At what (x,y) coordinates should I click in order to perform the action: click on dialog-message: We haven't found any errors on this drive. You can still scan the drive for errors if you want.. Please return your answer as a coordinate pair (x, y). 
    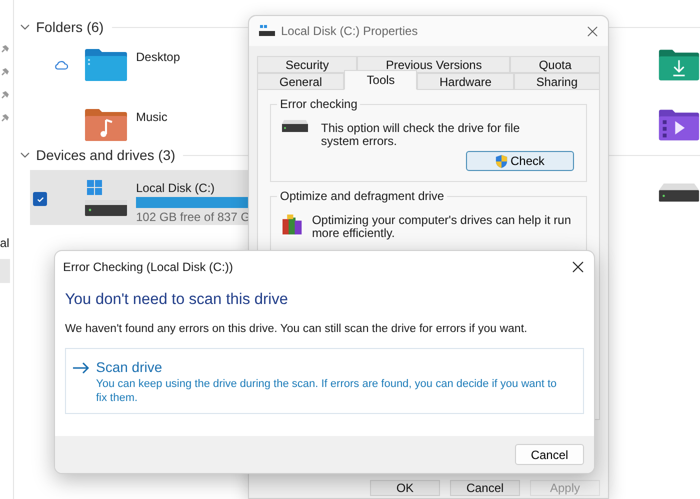
    Looking at the image, I should click on (296, 329).